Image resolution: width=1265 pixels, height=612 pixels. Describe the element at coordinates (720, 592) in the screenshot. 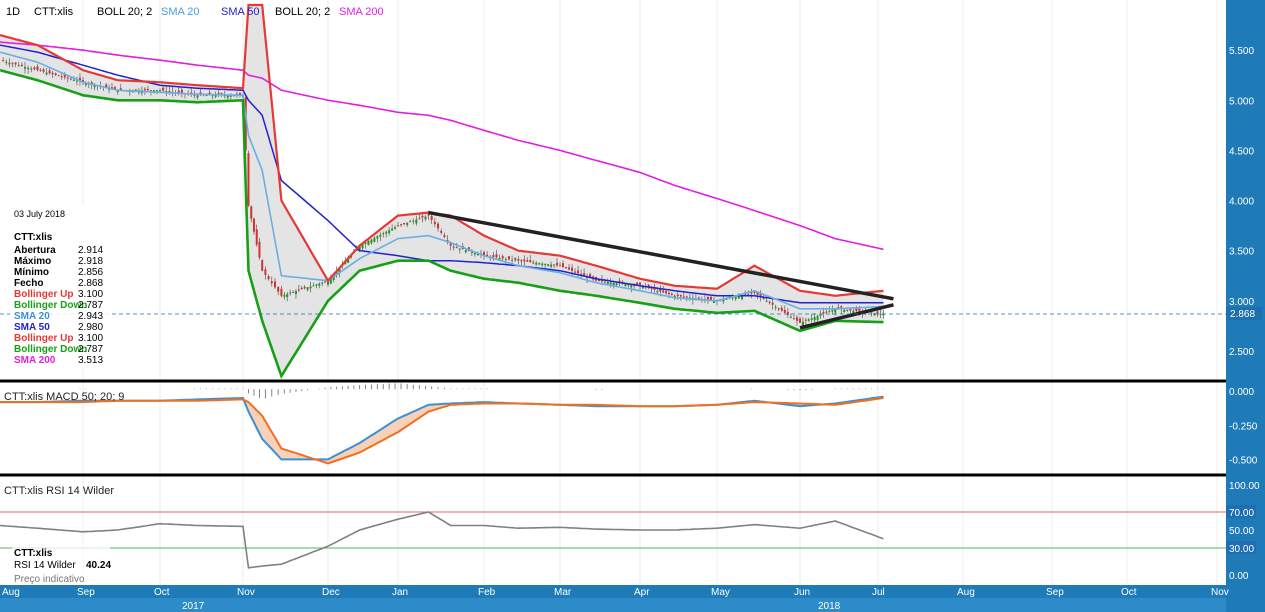

I see `month-label: May` at that location.